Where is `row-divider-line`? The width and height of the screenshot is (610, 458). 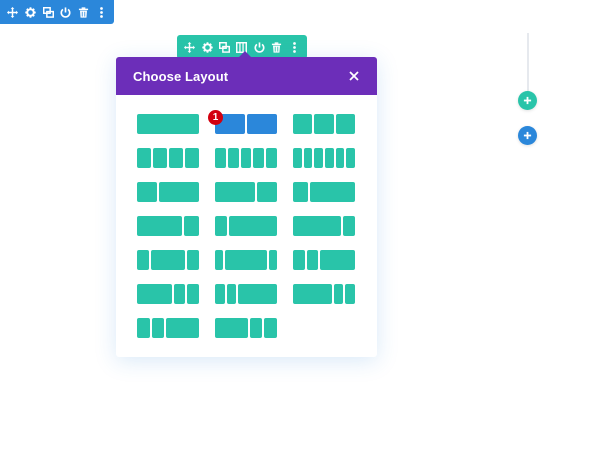 row-divider-line is located at coordinates (528, 62).